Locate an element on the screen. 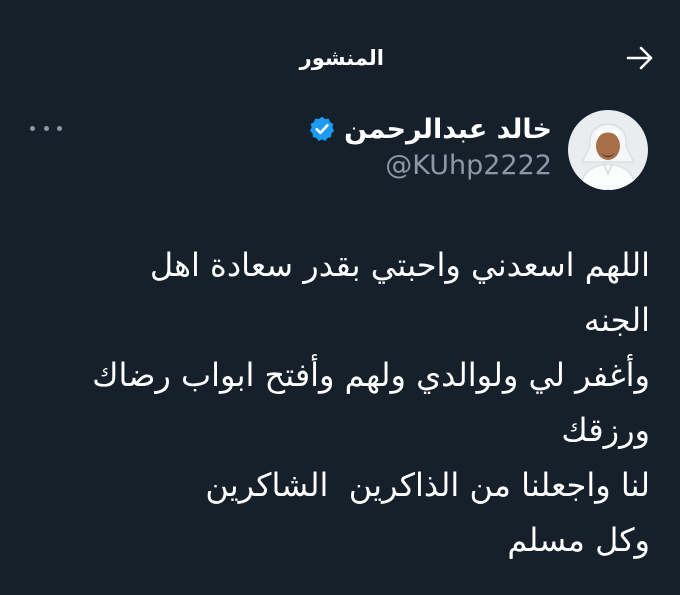 The width and height of the screenshot is (680, 595). verified-badge-icon is located at coordinates (322, 129).